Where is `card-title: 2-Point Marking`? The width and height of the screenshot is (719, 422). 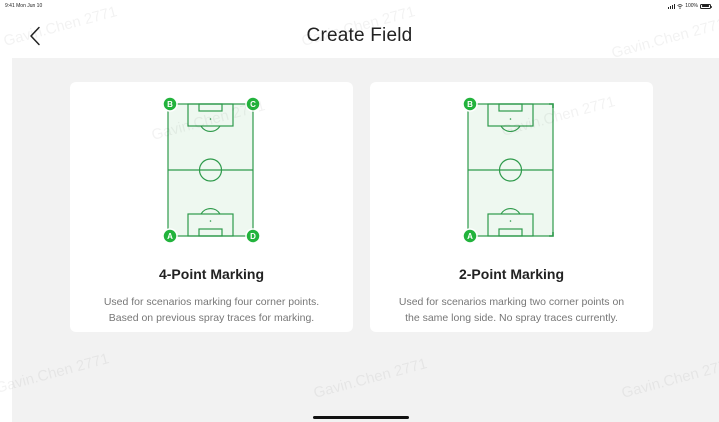
card-title: 2-Point Marking is located at coordinates (511, 274).